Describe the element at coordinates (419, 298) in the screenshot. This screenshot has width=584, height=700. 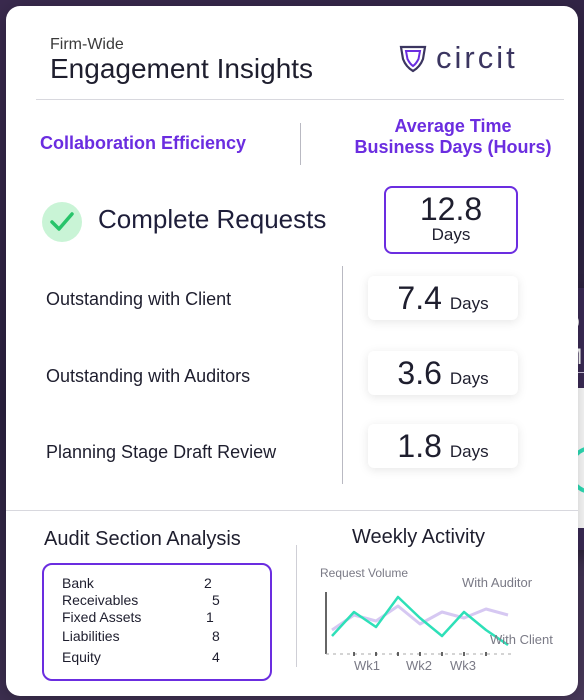
I see `row-value-number: 7.4` at that location.